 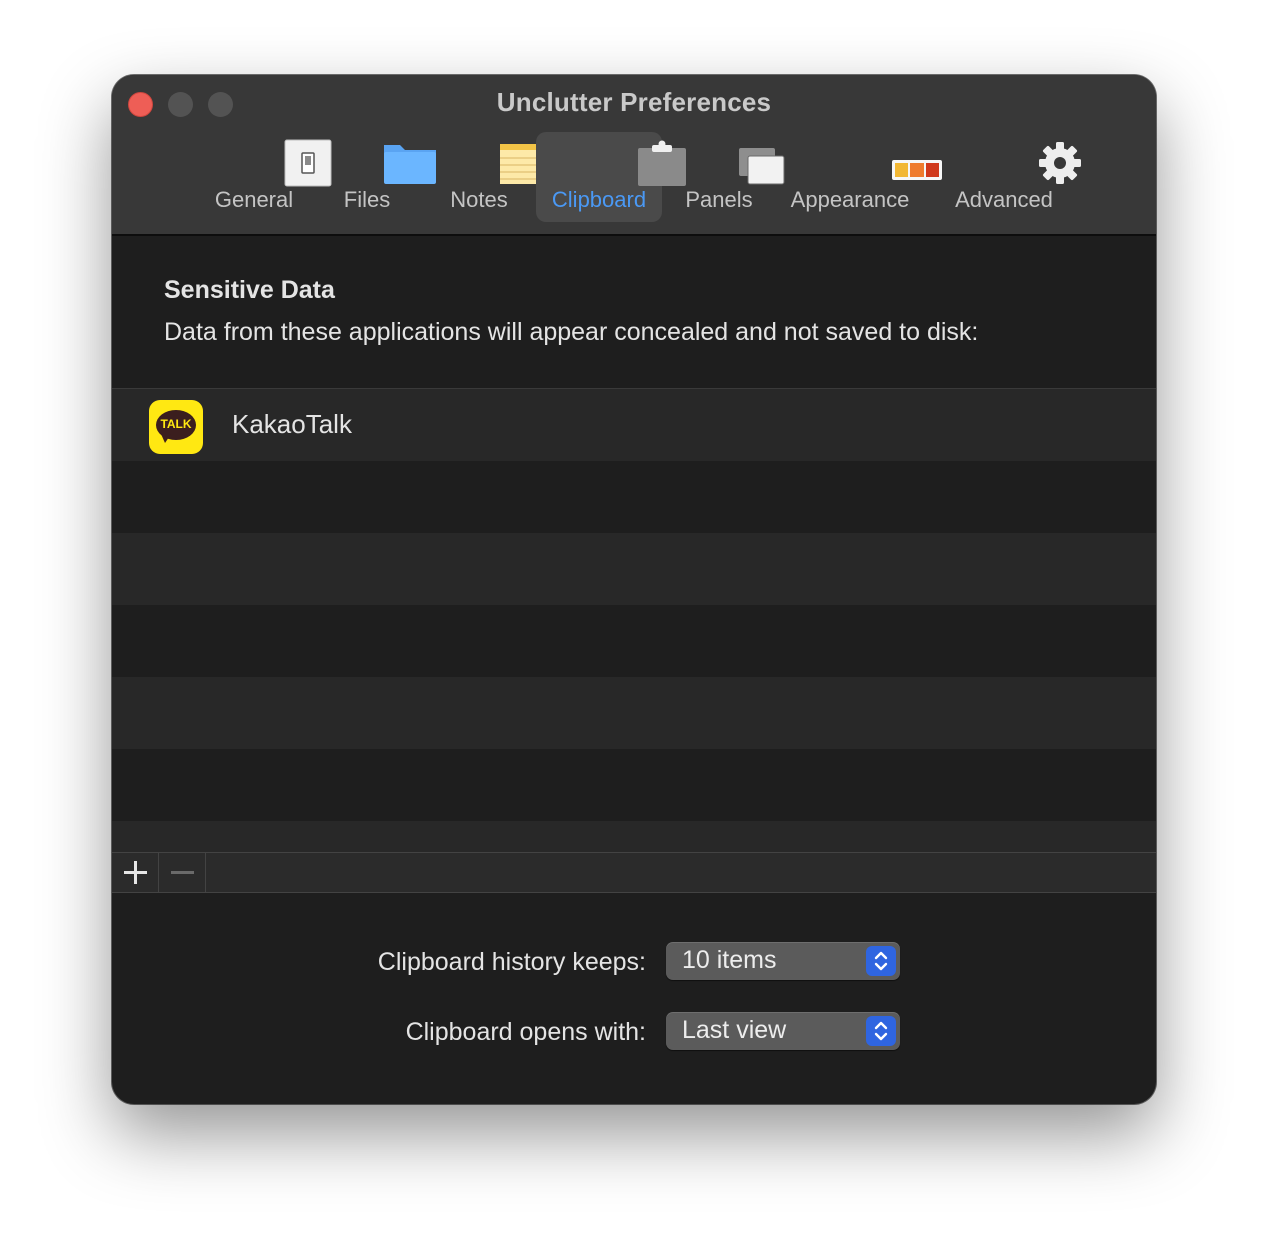 I want to click on tab-panels: Panels, so click(x=730, y=177).